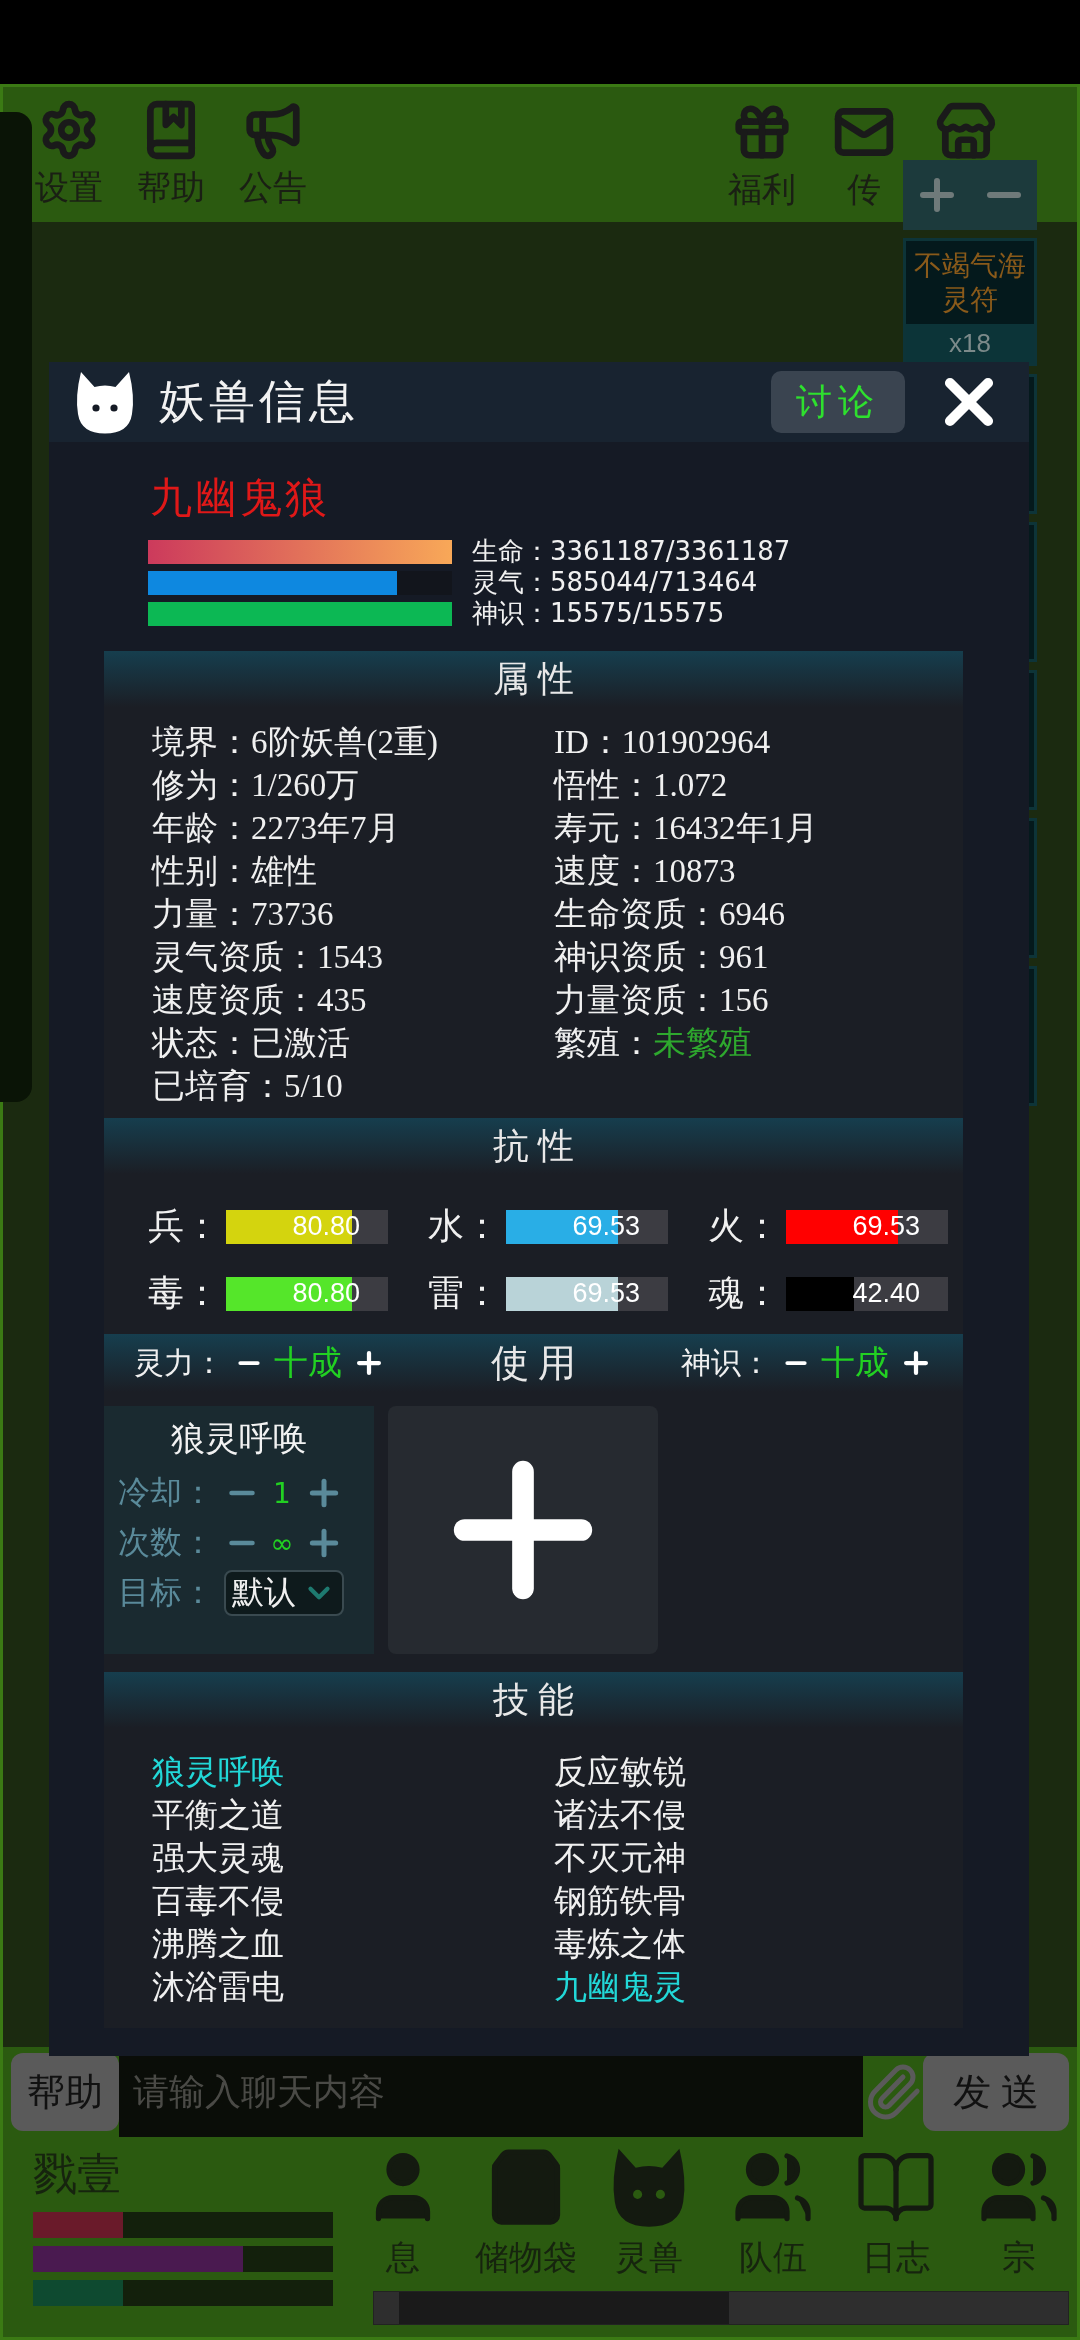 This screenshot has width=1080, height=2340. What do you see at coordinates (259, 402) in the screenshot?
I see `dialog-title: 妖兽信息` at bounding box center [259, 402].